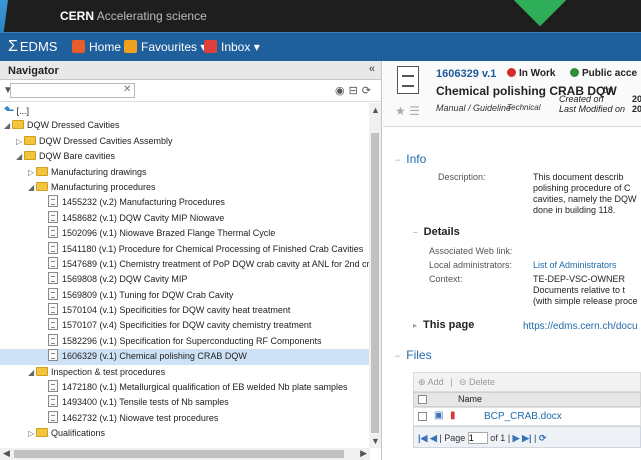 This screenshot has width=641, height=460. What do you see at coordinates (185, 433) in the screenshot?
I see `tree-folder: ▷ Qualifications` at bounding box center [185, 433].